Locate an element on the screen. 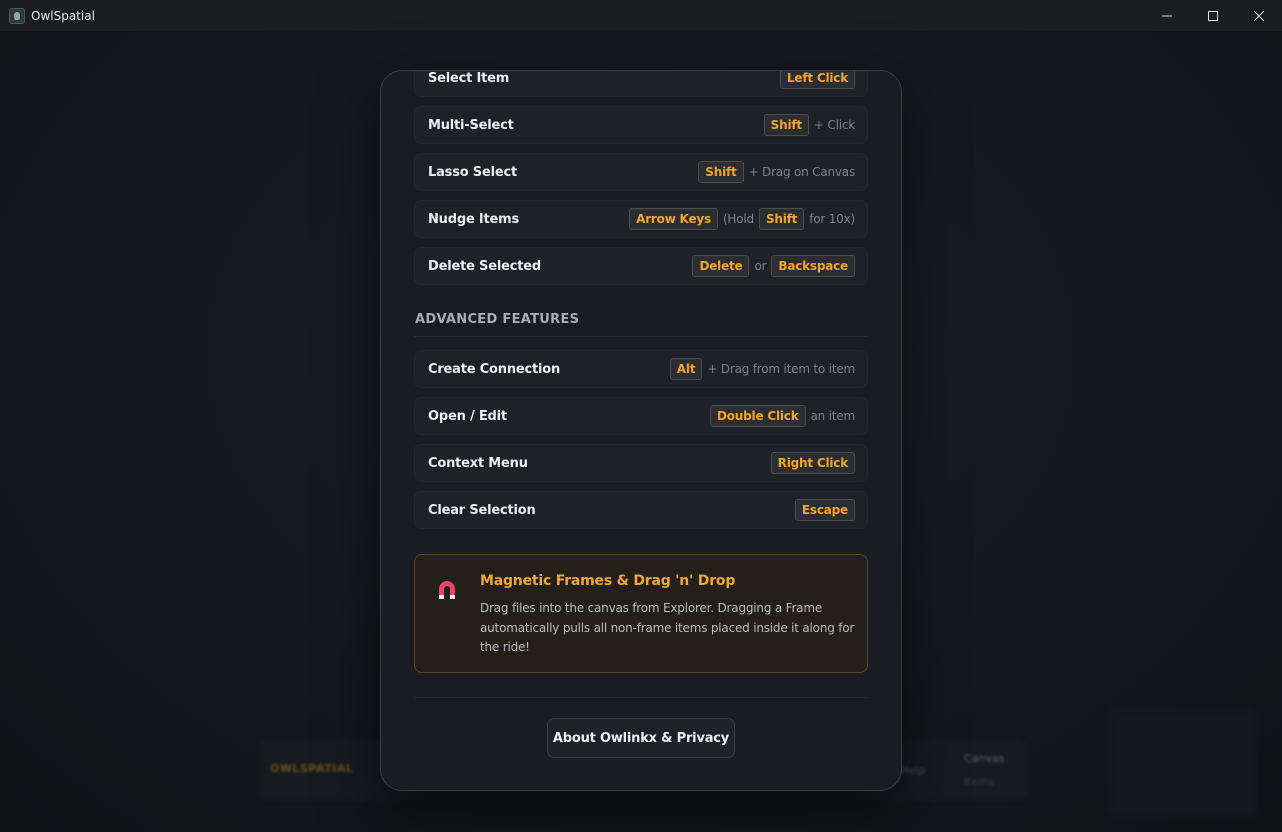 The width and height of the screenshot is (1282, 832). shortcut-row: Open / Edit Double Click an item is located at coordinates (641, 416).